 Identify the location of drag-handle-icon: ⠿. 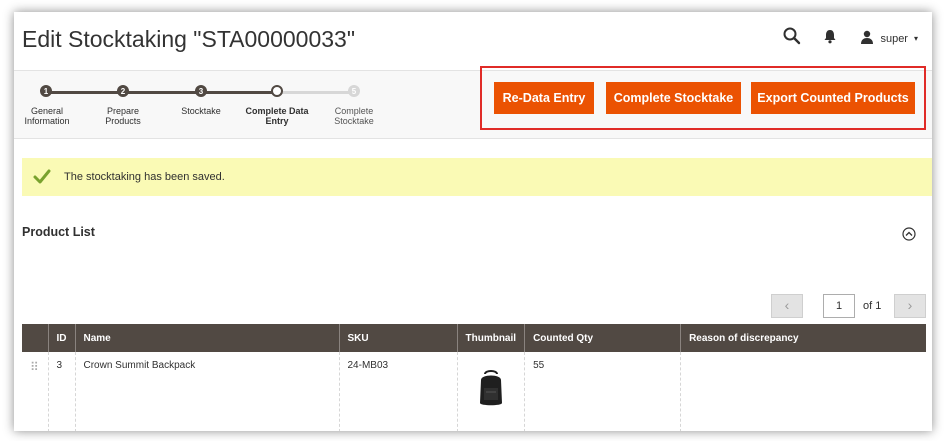
(35, 391).